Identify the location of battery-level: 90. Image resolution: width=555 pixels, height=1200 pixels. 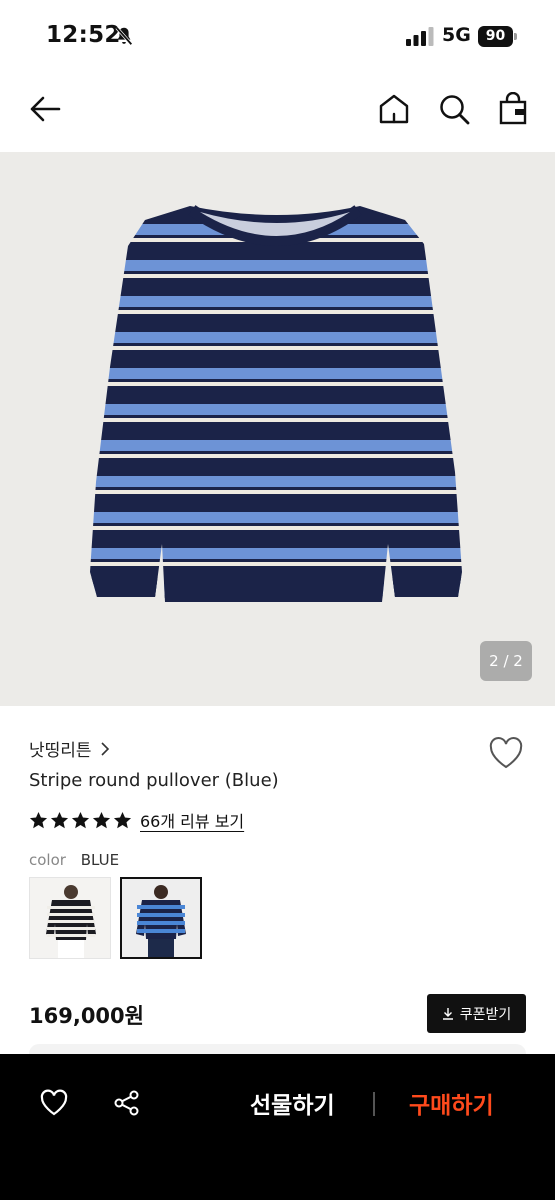
(495, 36).